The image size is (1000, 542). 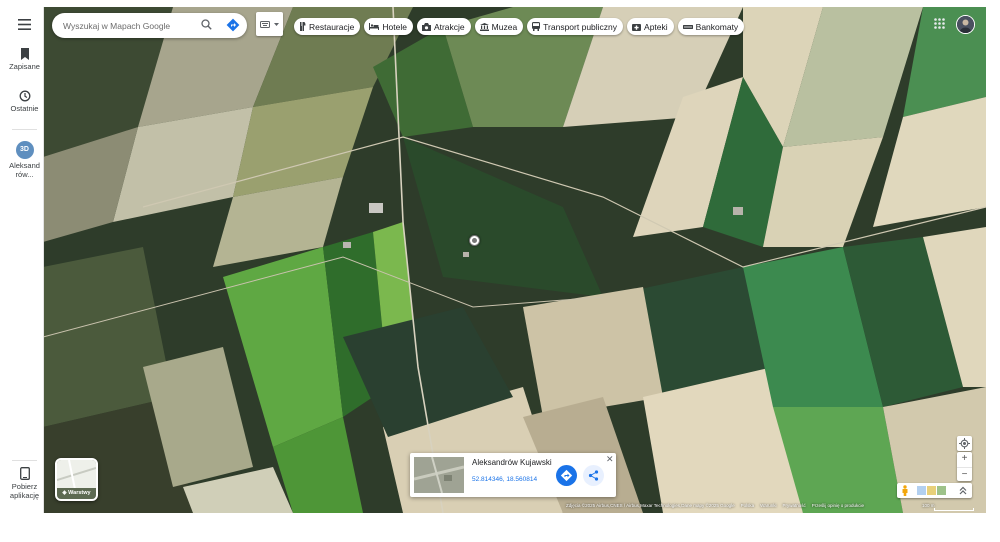 I want to click on place-coordinates: 52.814346, 18.560814, so click(x=504, y=479).